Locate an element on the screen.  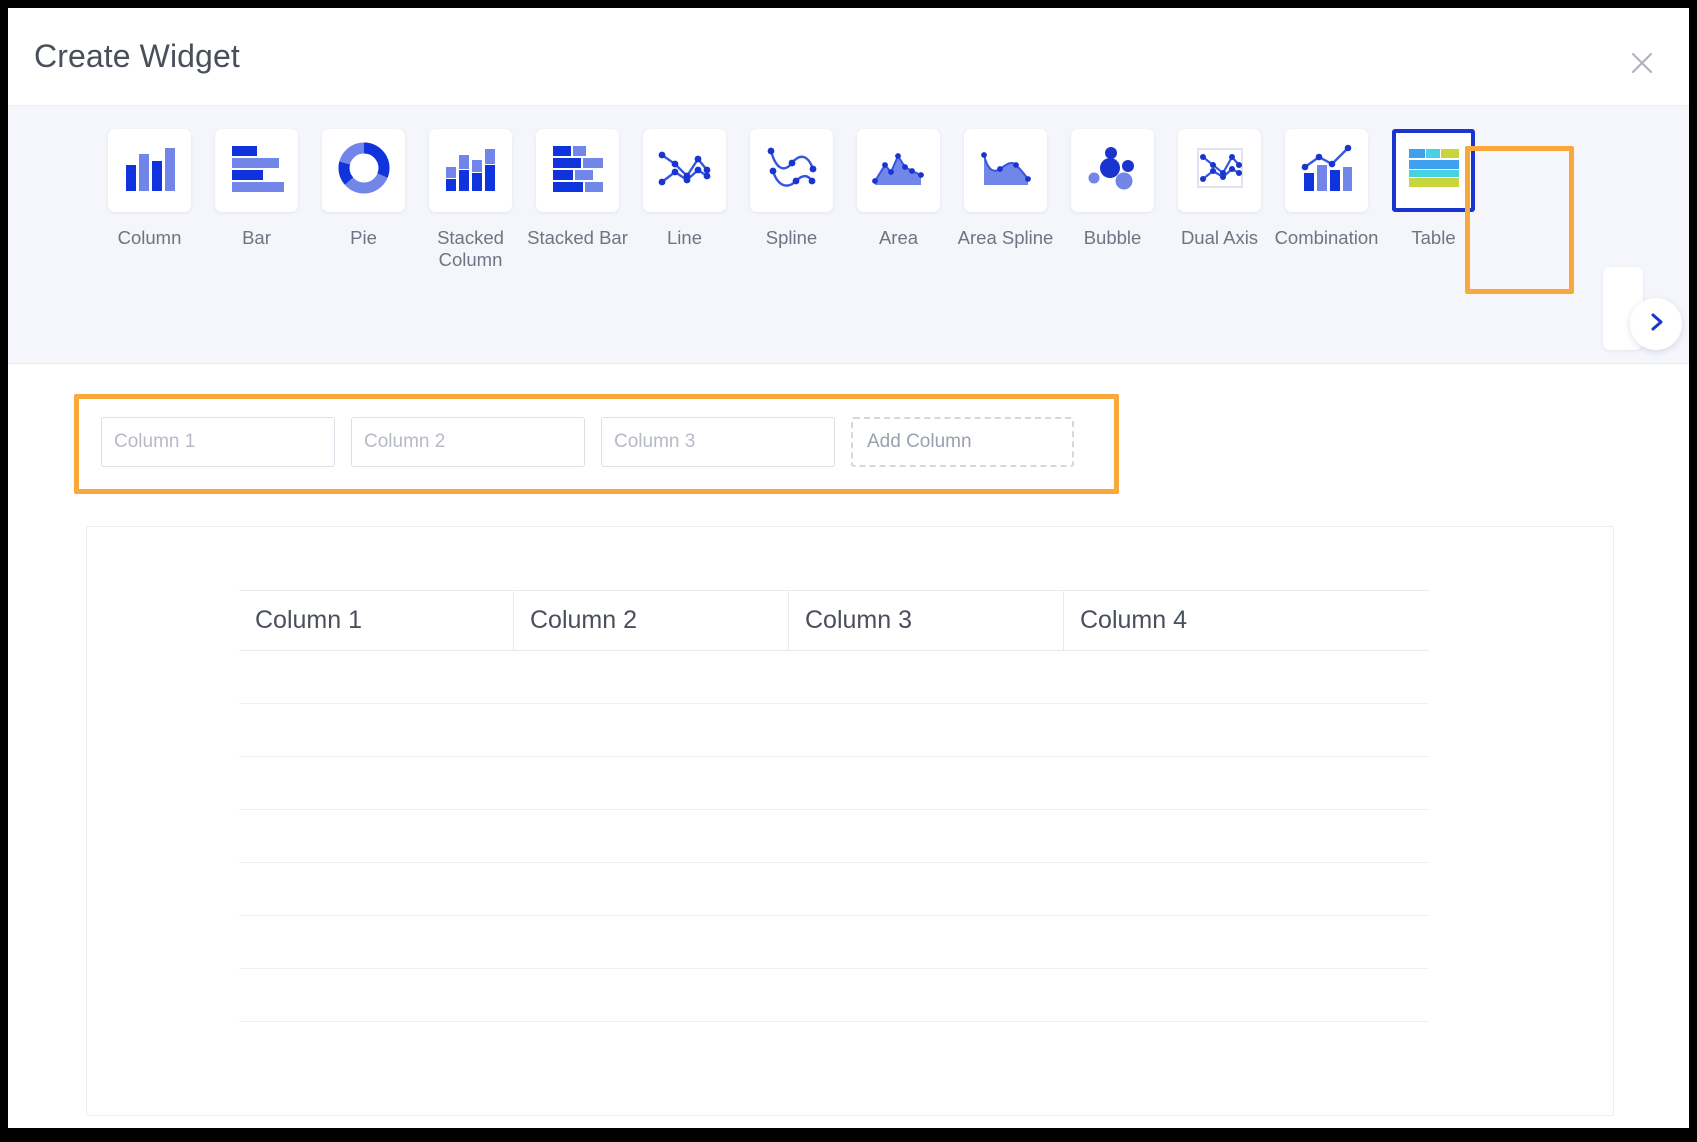
next-chart-types-button is located at coordinates (1656, 324).